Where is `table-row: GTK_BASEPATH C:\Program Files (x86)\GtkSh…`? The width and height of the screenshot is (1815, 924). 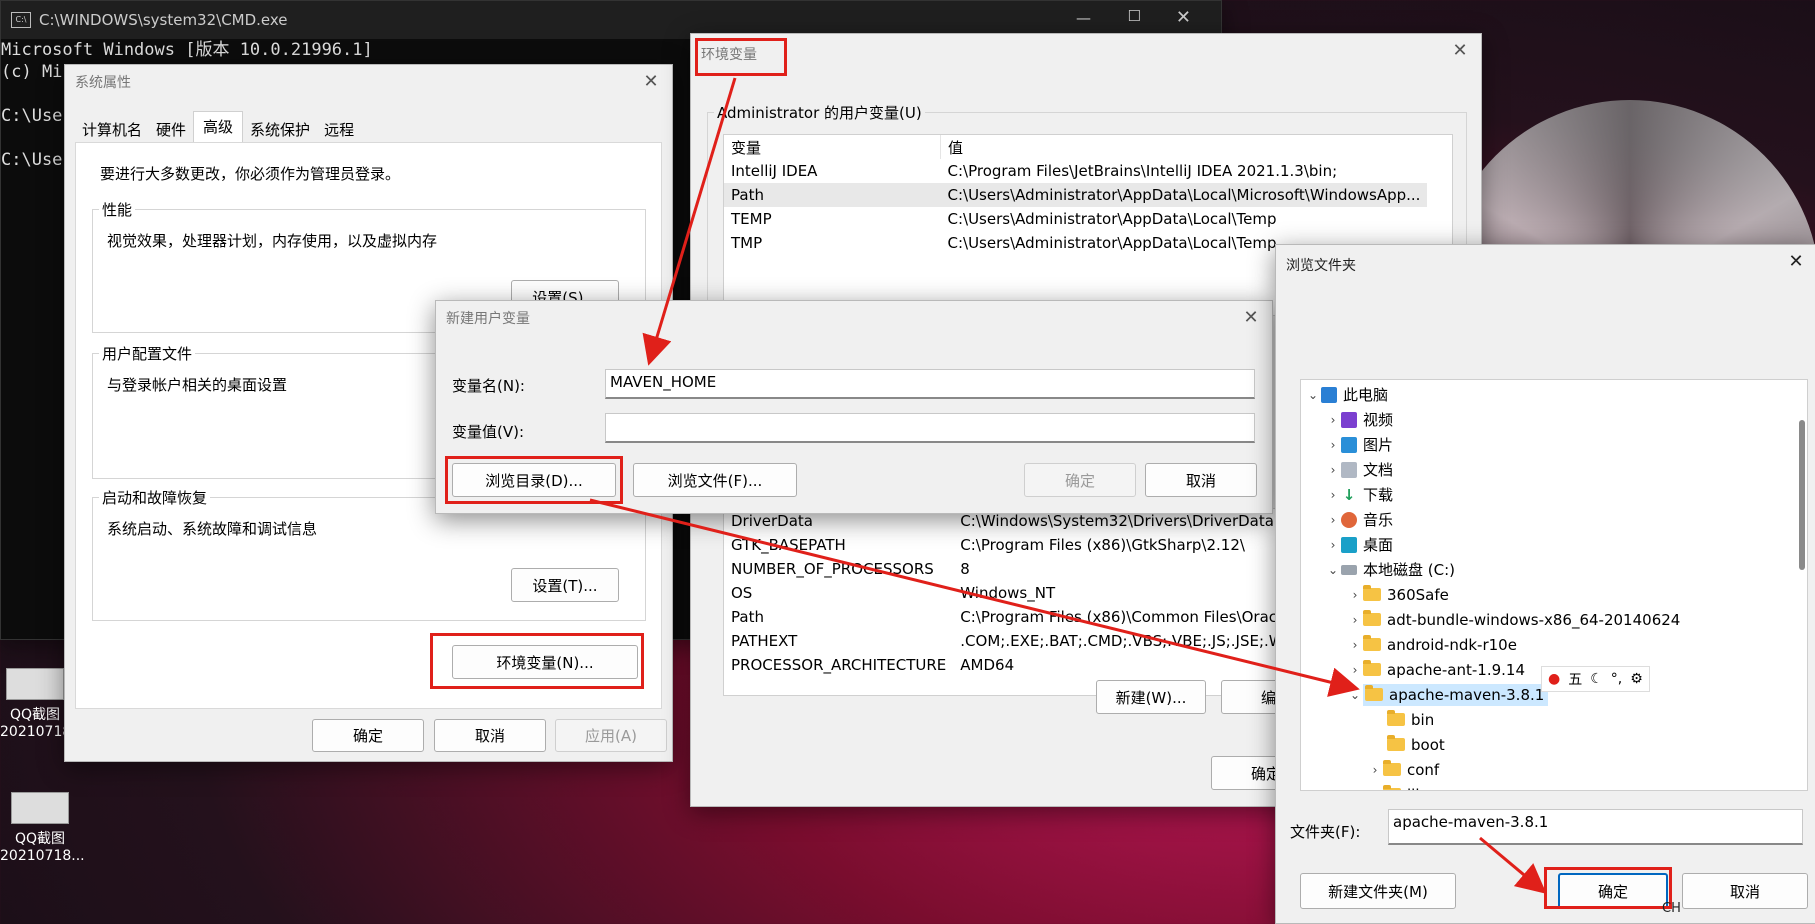 table-row: GTK_BASEPATH C:\Program Files (x86)\GtkSh… is located at coordinates (1028, 545).